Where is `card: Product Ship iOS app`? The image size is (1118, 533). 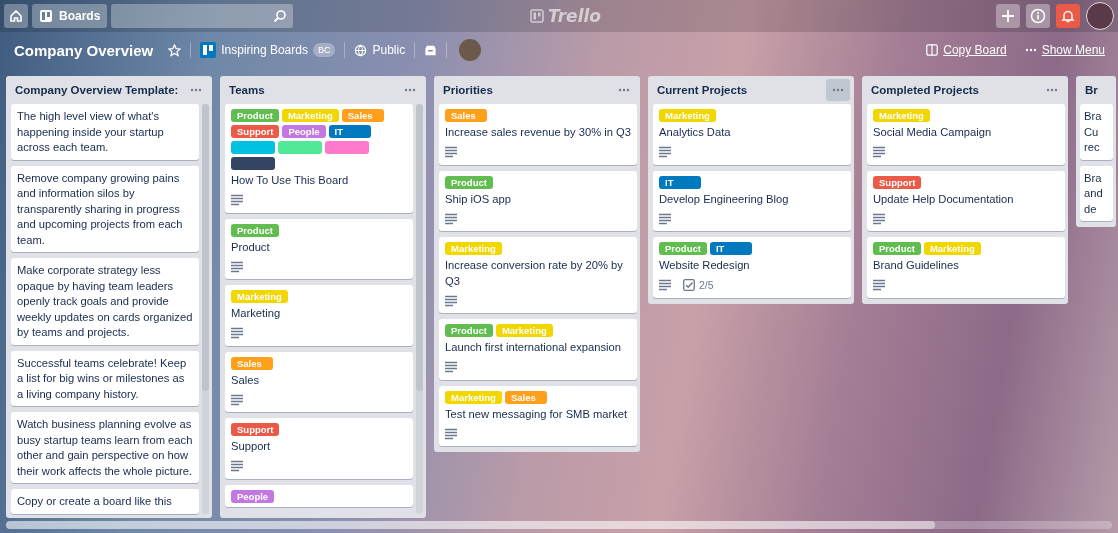
card: Product Ship iOS app is located at coordinates (538, 200).